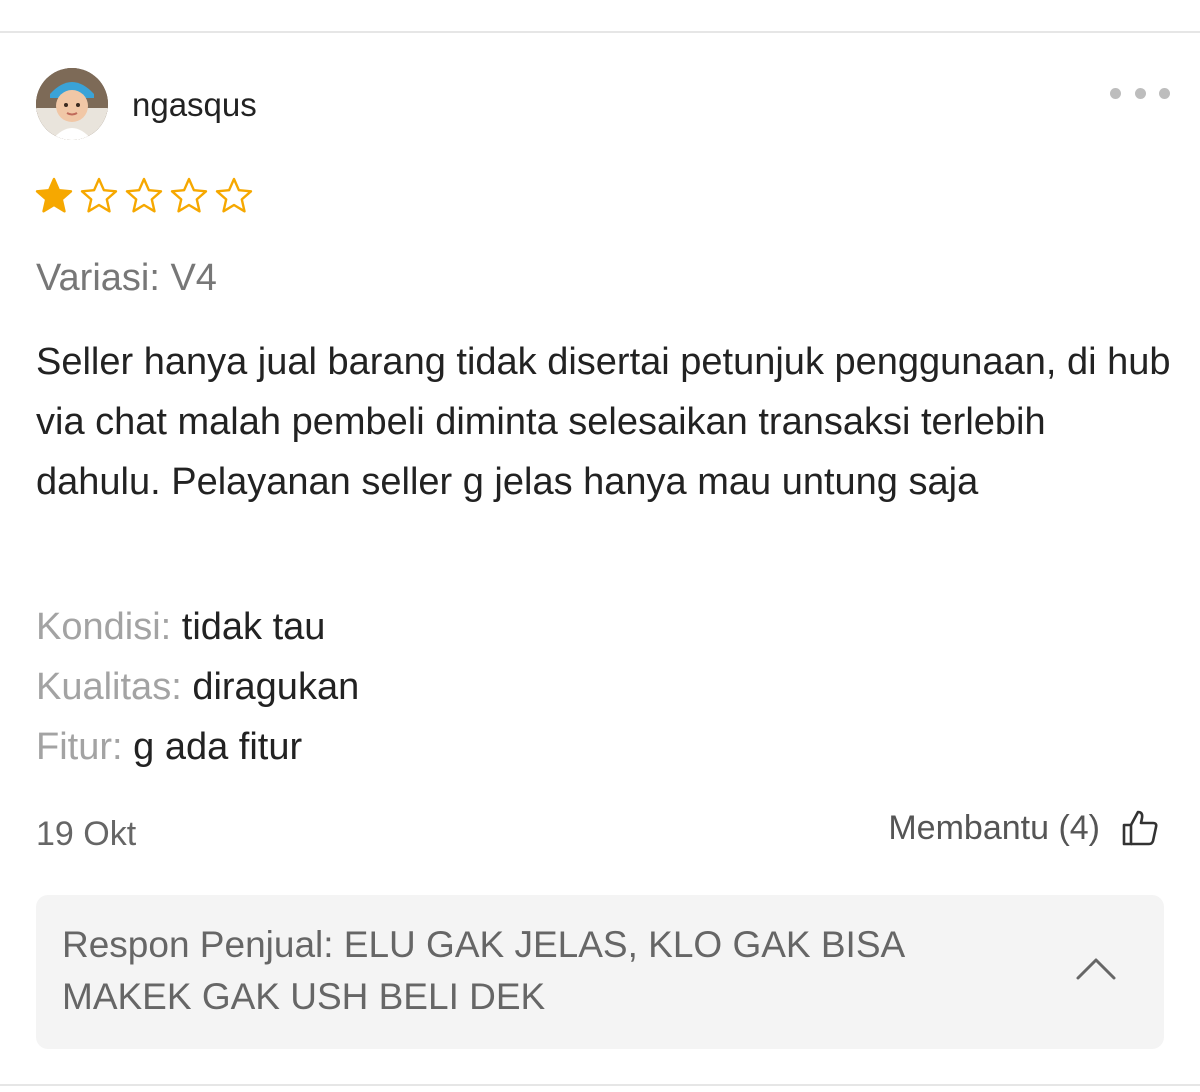 The width and height of the screenshot is (1200, 1092). What do you see at coordinates (600, 32) in the screenshot?
I see `top-divider` at bounding box center [600, 32].